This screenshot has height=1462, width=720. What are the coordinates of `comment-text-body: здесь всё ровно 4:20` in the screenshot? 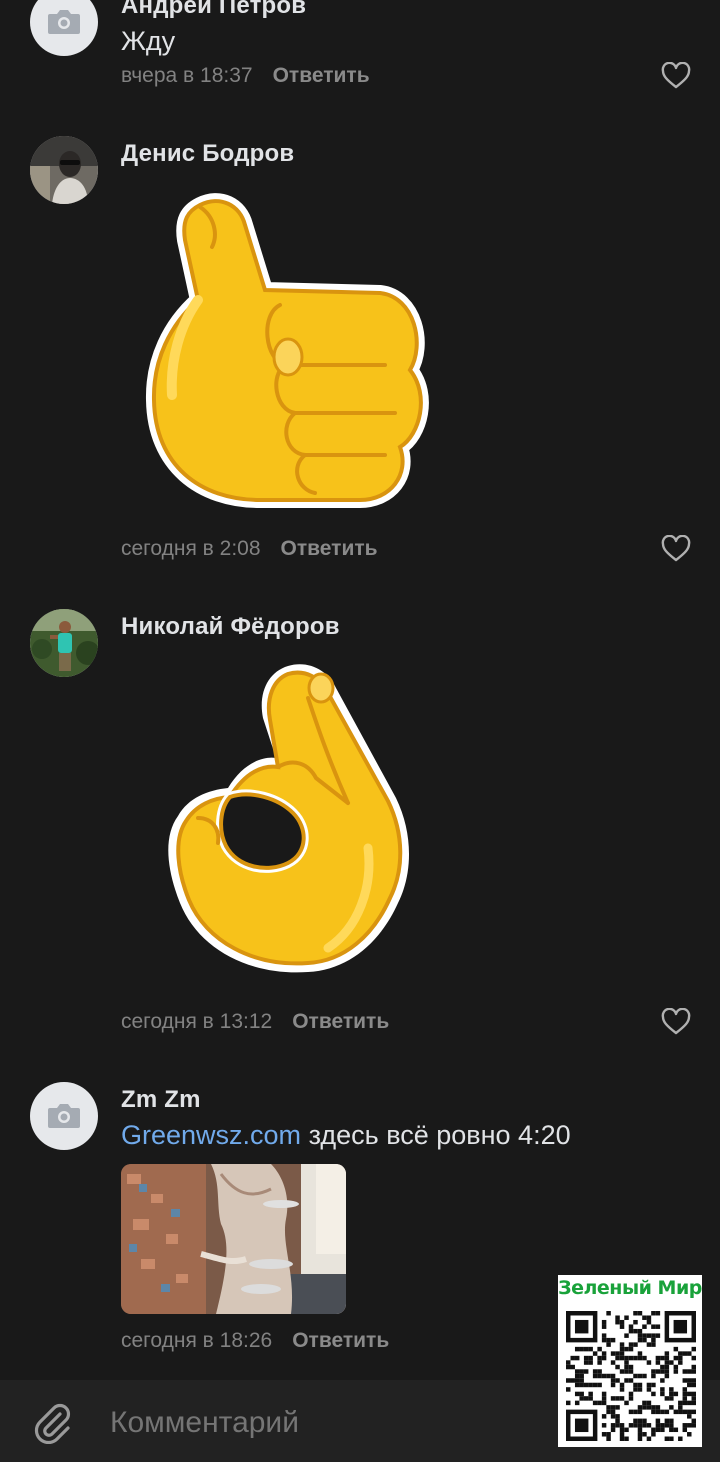 It's located at (436, 1135).